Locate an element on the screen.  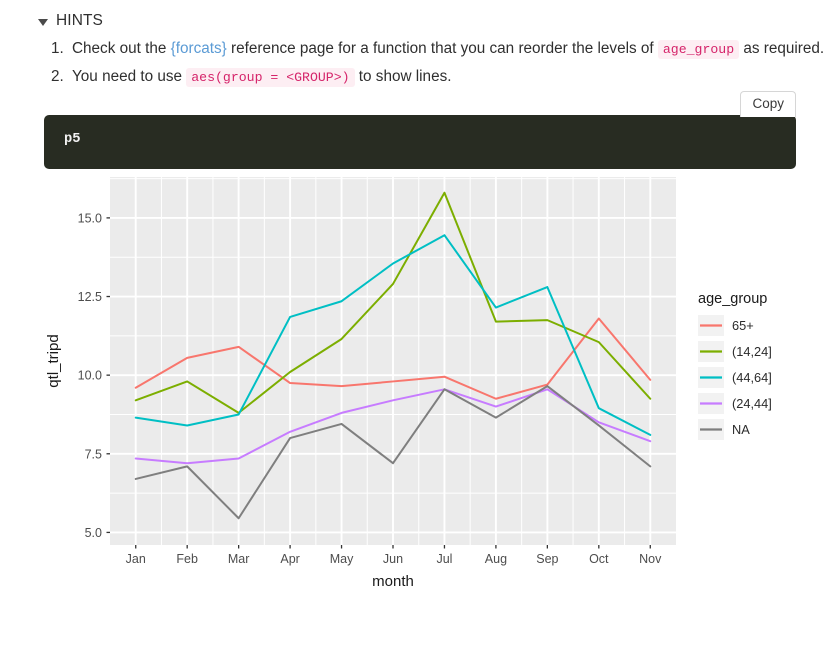
x-axis-label: Oct is located at coordinates (599, 559).